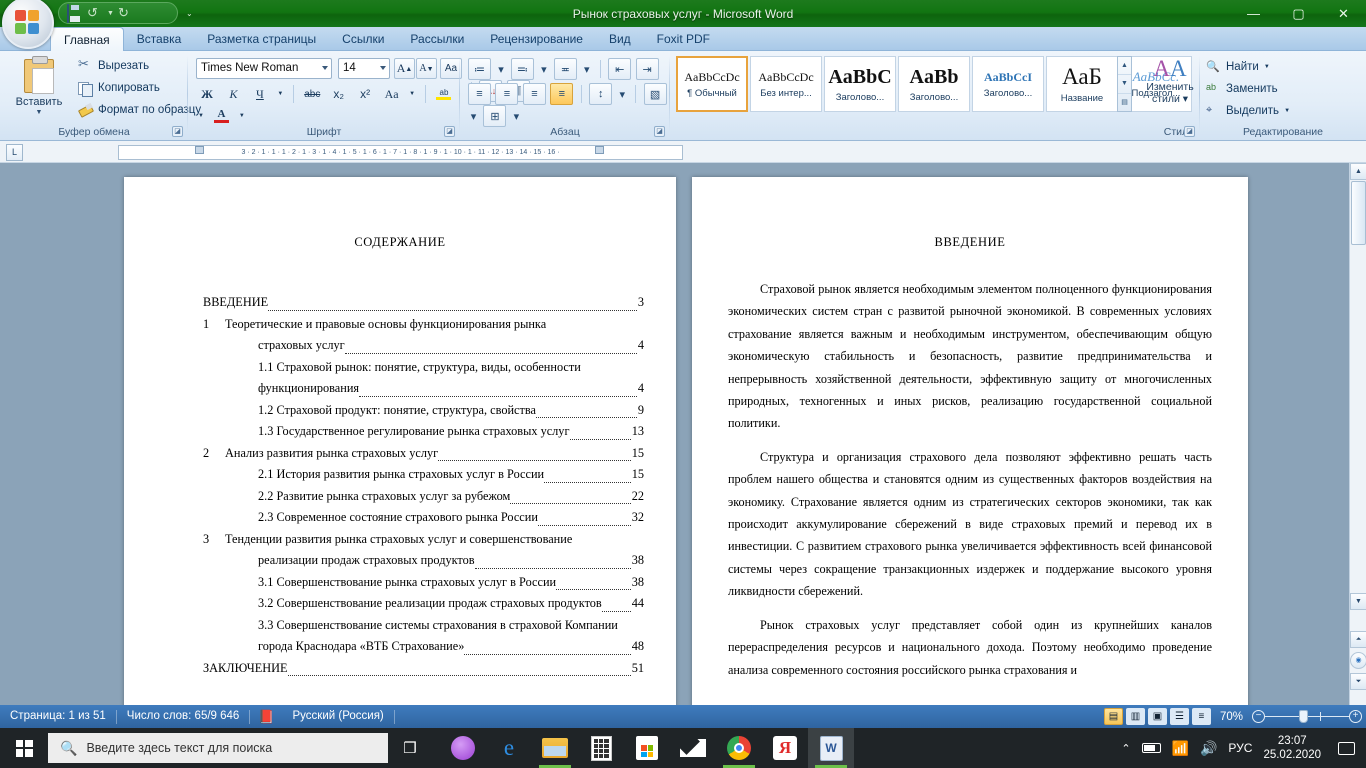  I want to click on taskbar-app-yandex-browser: Я, so click(785, 748).